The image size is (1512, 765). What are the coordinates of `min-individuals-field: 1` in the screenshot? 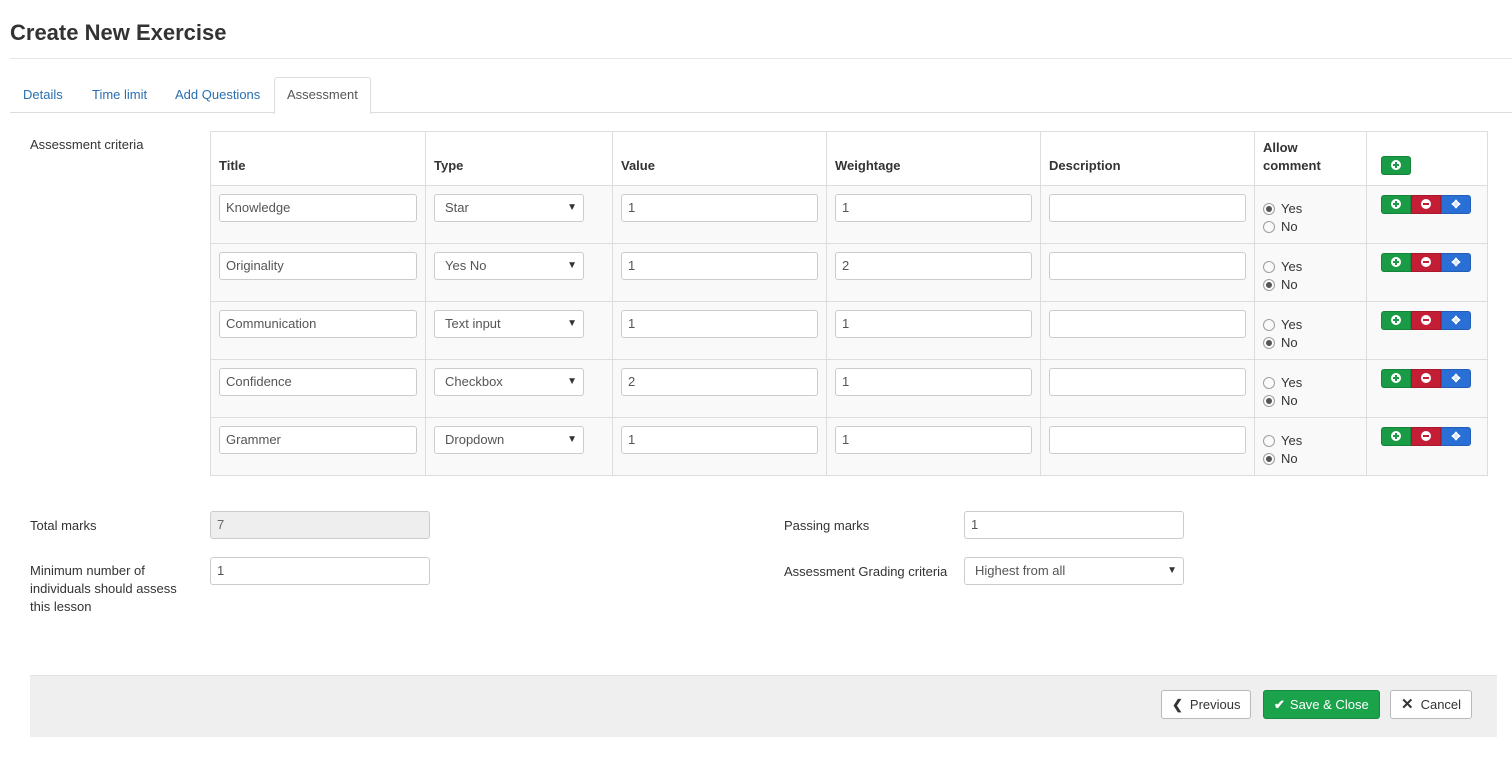 It's located at (320, 571).